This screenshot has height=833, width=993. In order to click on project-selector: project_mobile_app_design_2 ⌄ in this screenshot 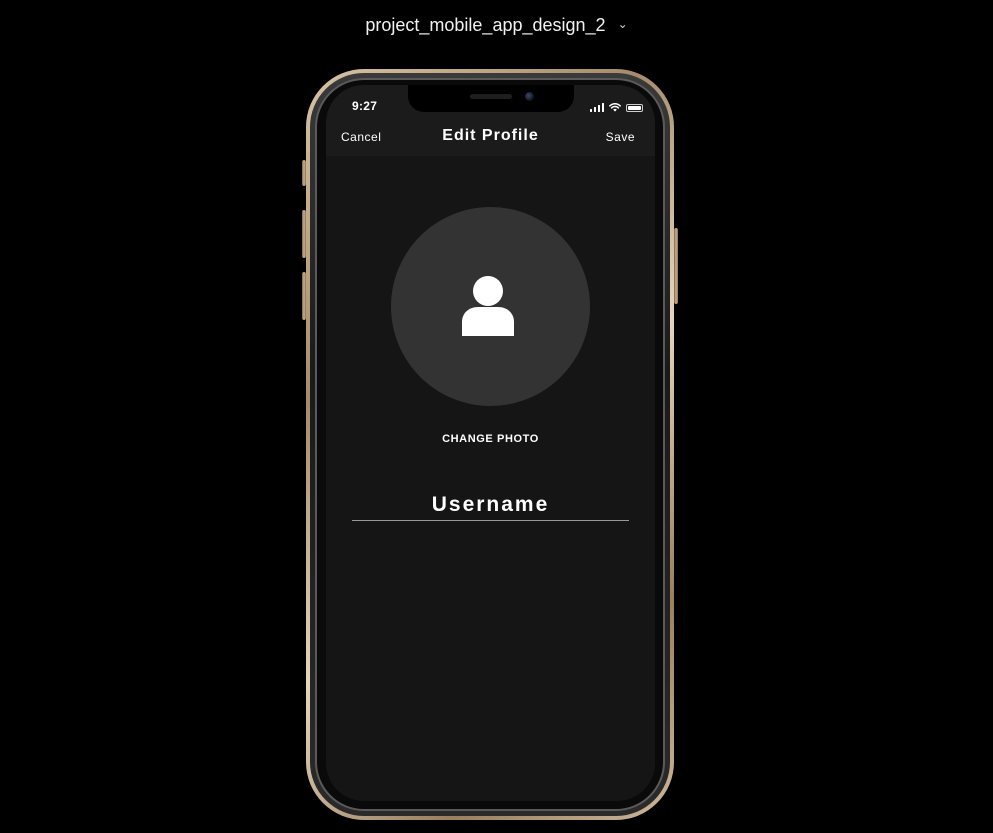, I will do `click(496, 24)`.